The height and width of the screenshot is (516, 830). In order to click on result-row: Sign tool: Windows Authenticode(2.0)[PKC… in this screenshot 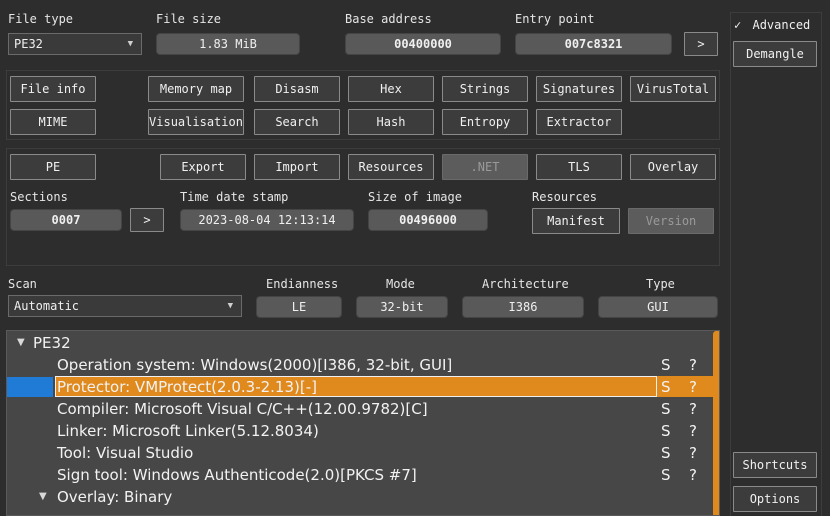, I will do `click(363, 475)`.